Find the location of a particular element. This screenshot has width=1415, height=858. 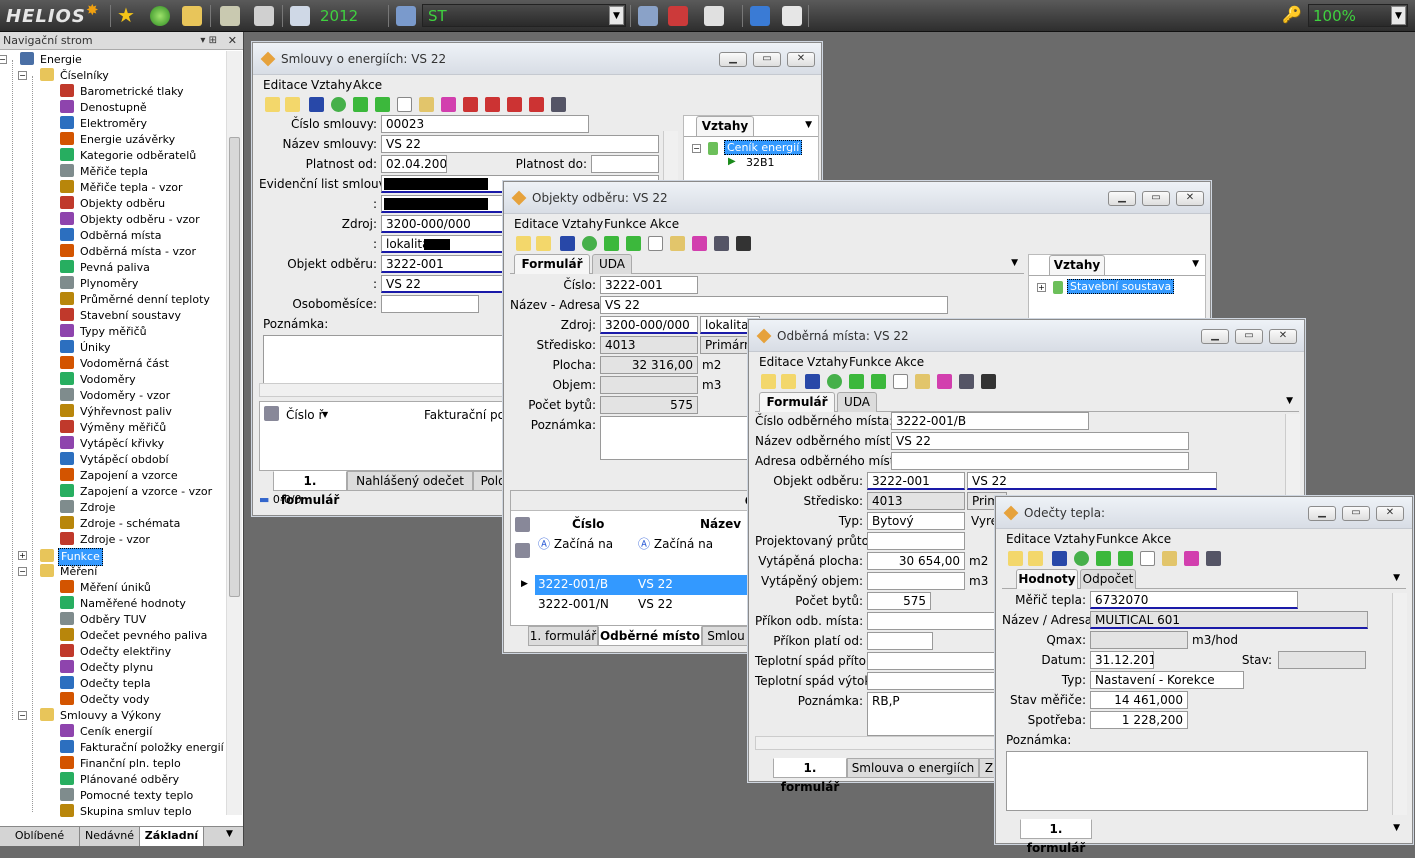

contract-number-field: 00023 is located at coordinates (485, 124).